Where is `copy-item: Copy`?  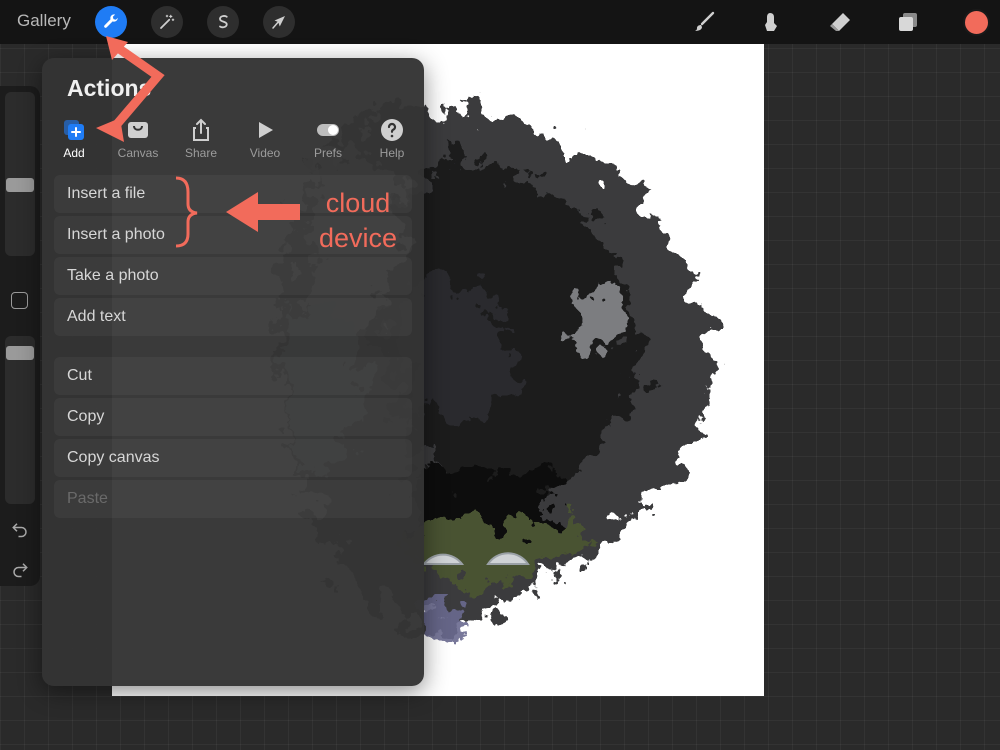 copy-item: Copy is located at coordinates (233, 417).